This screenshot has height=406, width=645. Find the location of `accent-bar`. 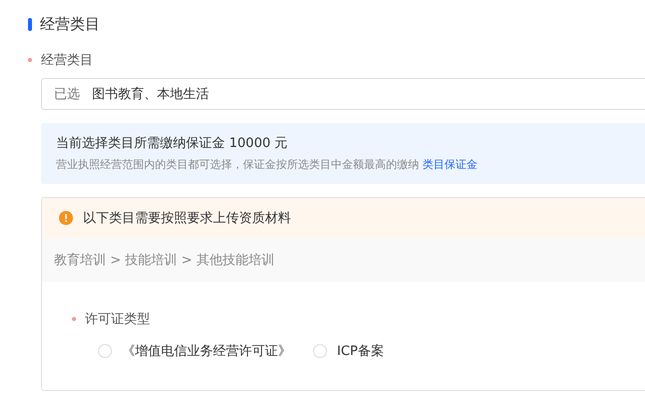

accent-bar is located at coordinates (30, 24).